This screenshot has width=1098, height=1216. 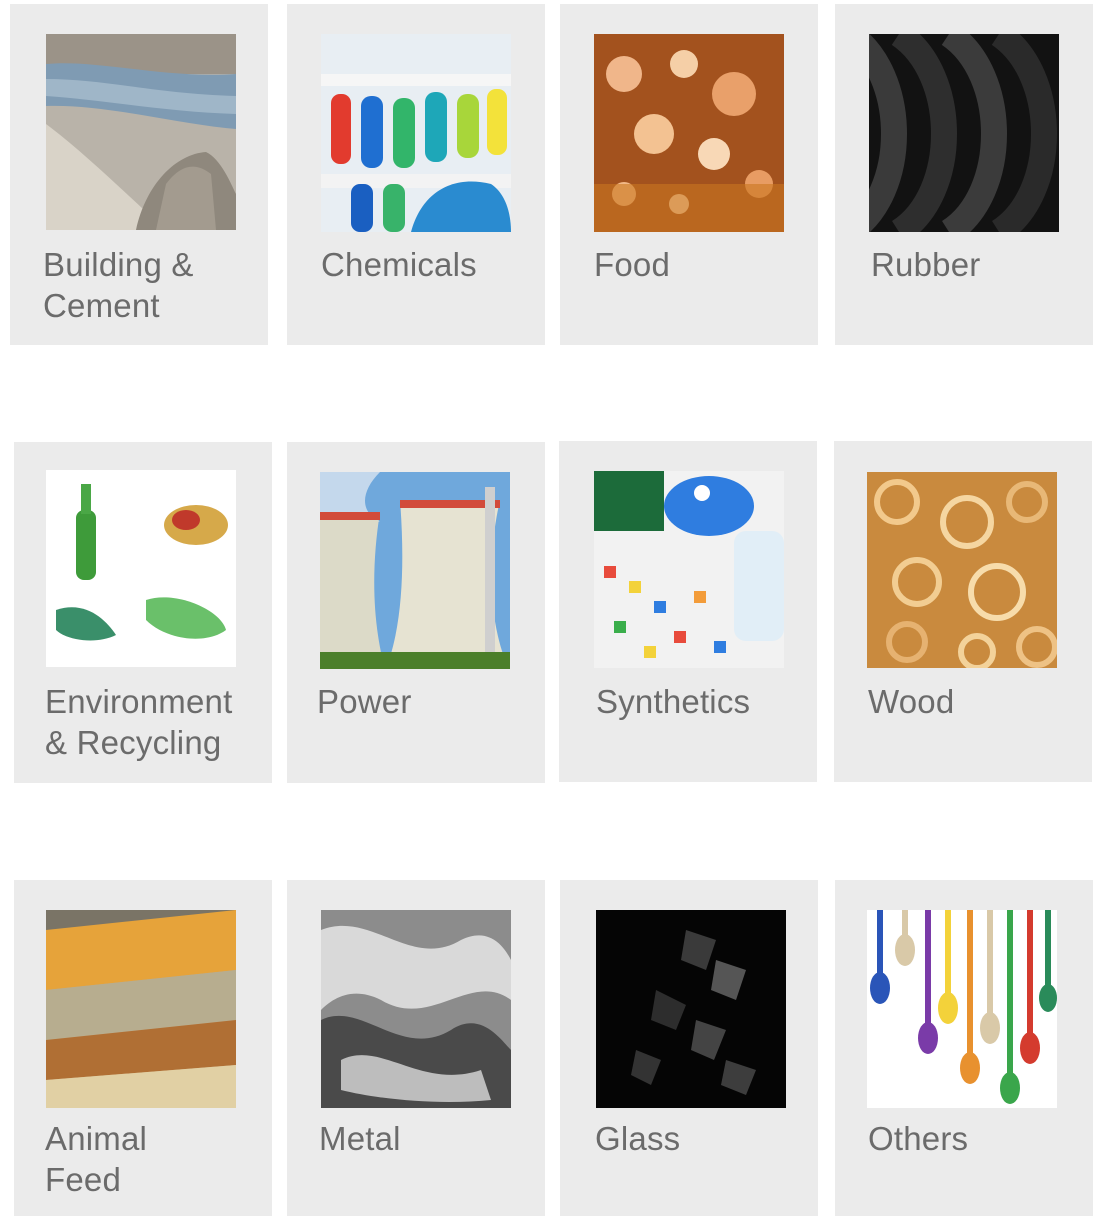 What do you see at coordinates (141, 132) in the screenshot?
I see `building-cement-image` at bounding box center [141, 132].